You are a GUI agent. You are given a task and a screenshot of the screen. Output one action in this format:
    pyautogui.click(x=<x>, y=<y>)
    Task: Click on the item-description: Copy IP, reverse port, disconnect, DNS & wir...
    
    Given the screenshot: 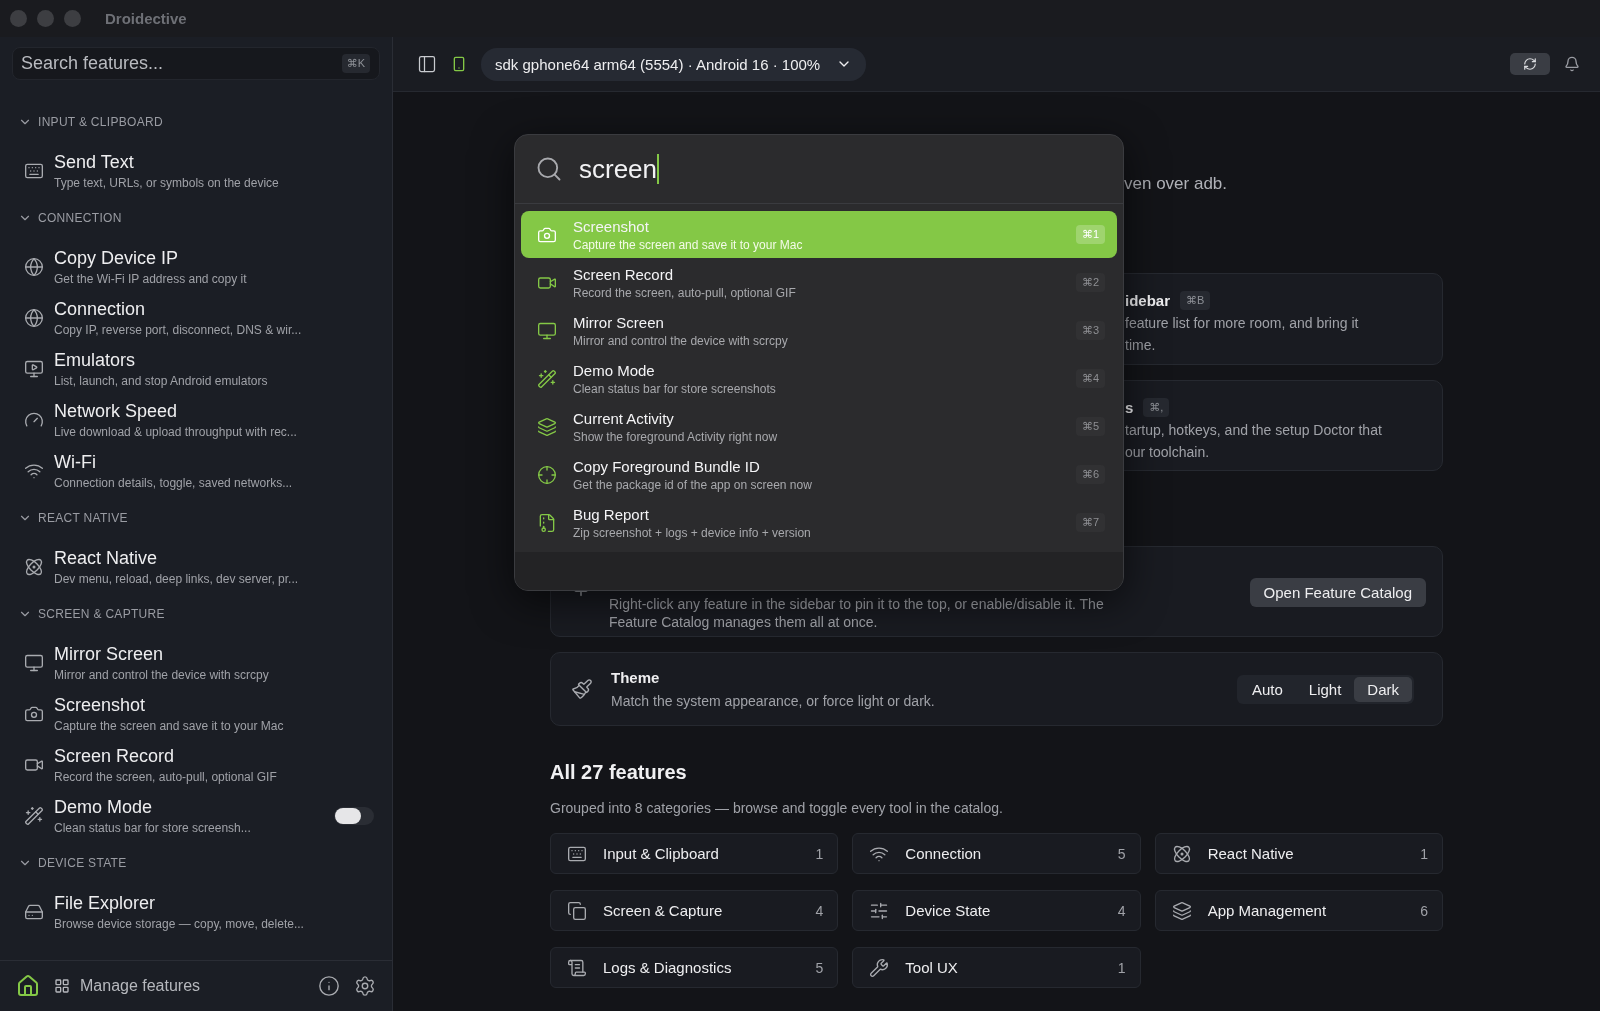 What is the action you would take?
    pyautogui.click(x=178, y=329)
    